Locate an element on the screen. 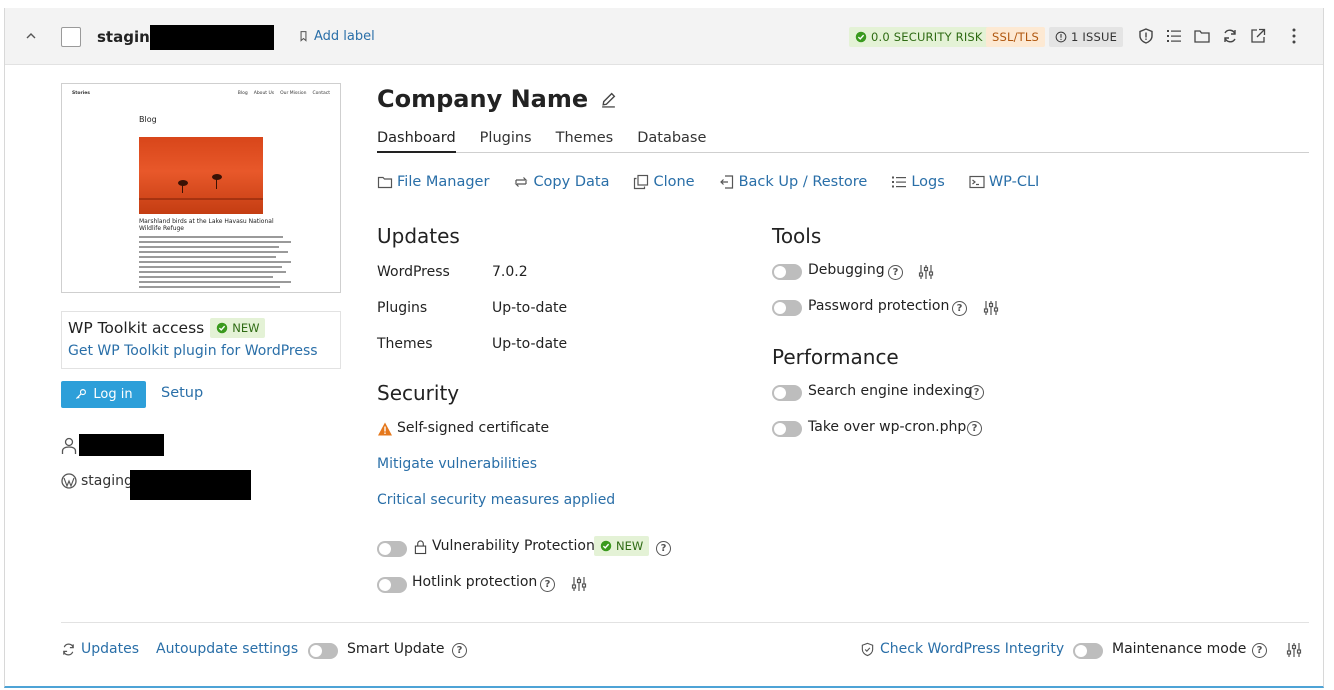  mitigate-vulnerabilities-link: Mitigate vulnerabilities is located at coordinates (457, 464).